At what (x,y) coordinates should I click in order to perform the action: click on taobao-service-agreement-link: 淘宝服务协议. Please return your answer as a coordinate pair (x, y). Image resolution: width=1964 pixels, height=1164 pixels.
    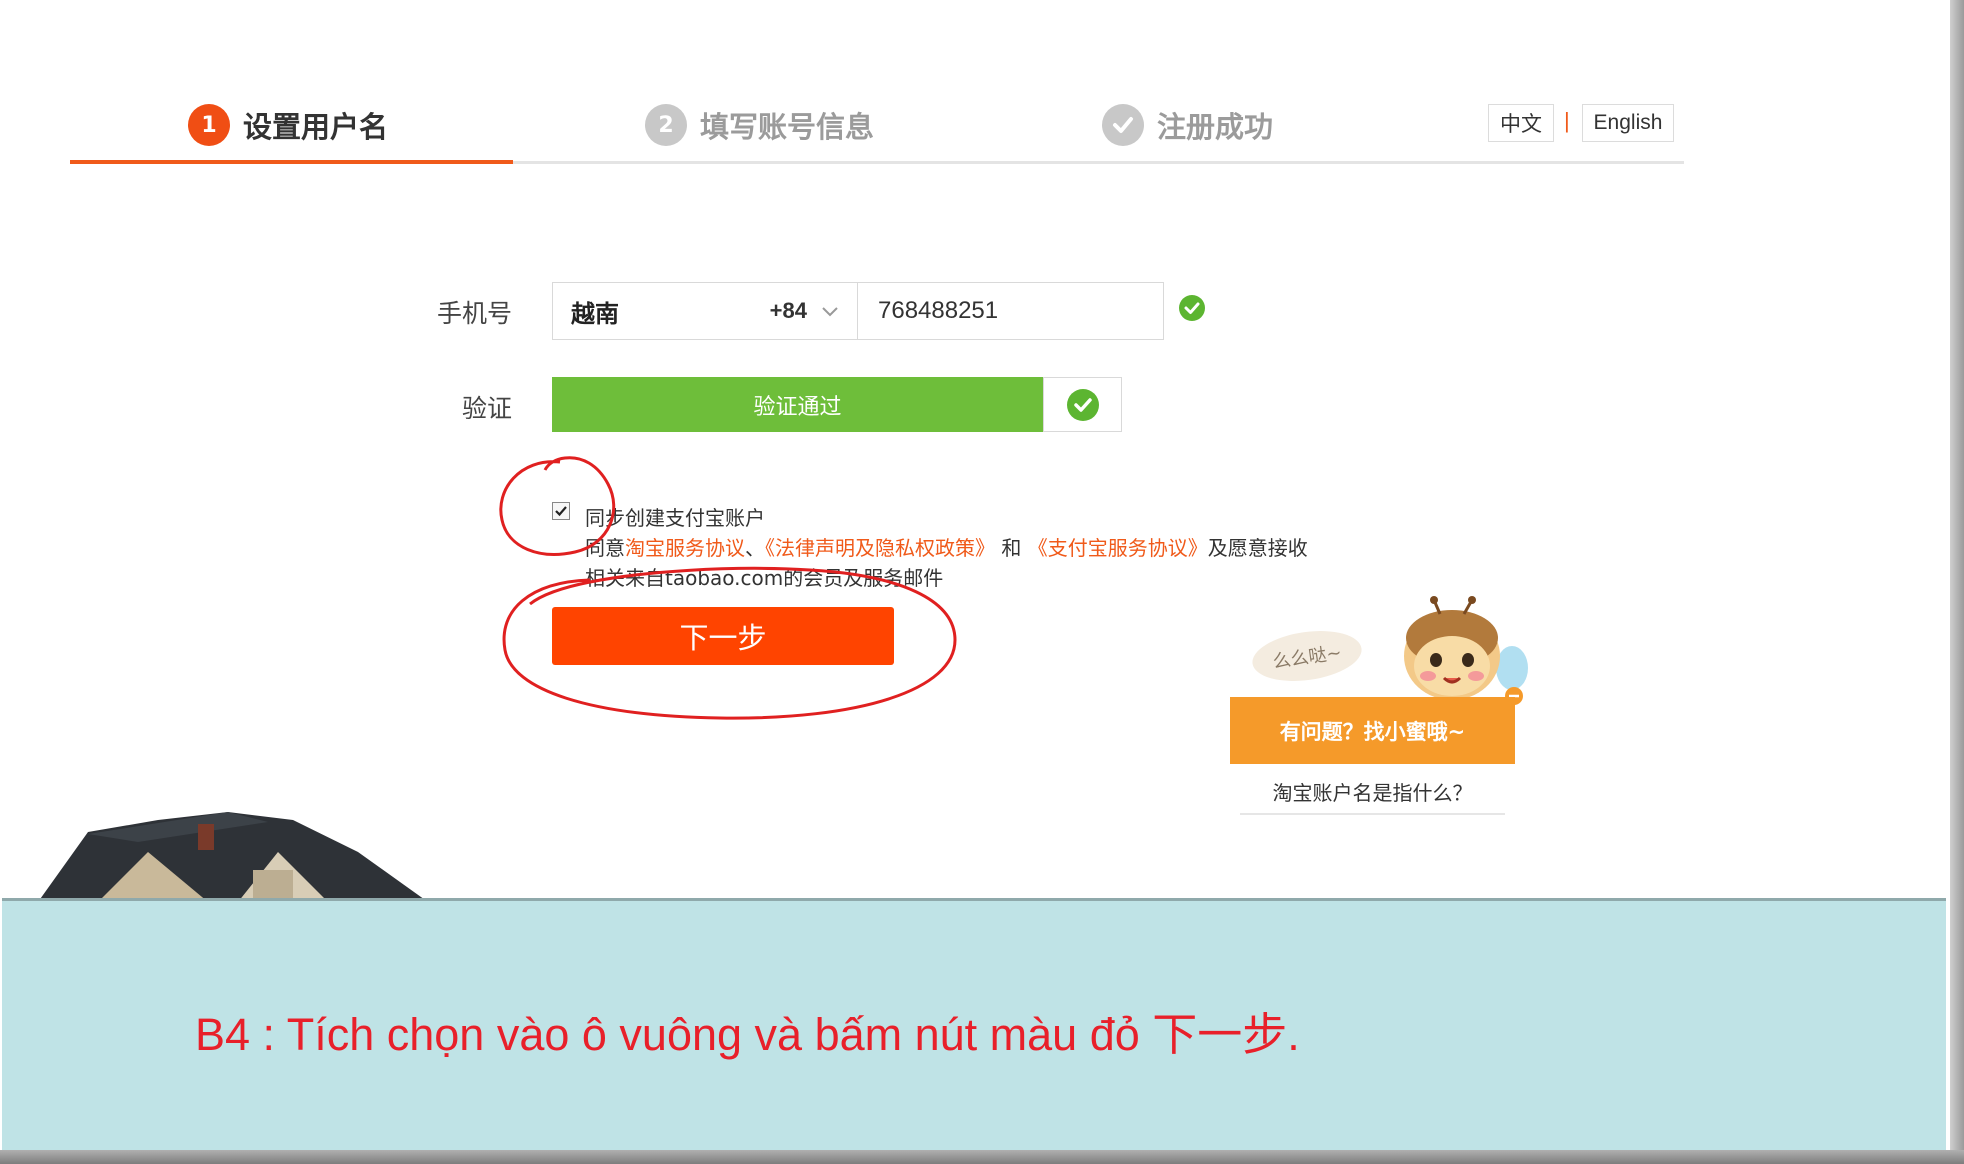
    Looking at the image, I should click on (685, 548).